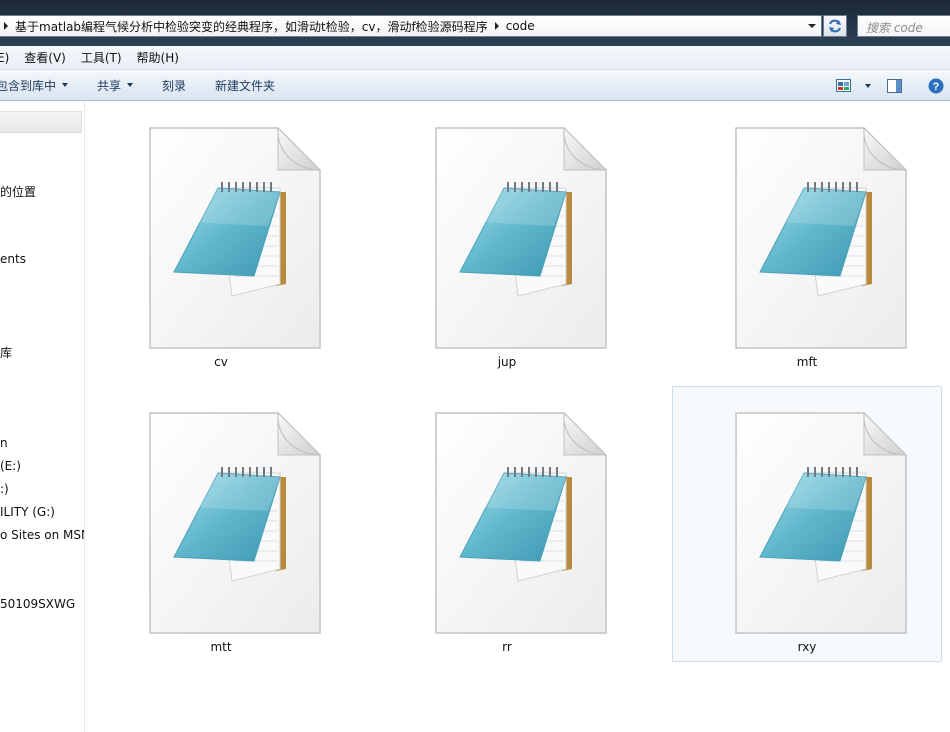 The width and height of the screenshot is (950, 732). I want to click on nav-item: ents, so click(13, 259).